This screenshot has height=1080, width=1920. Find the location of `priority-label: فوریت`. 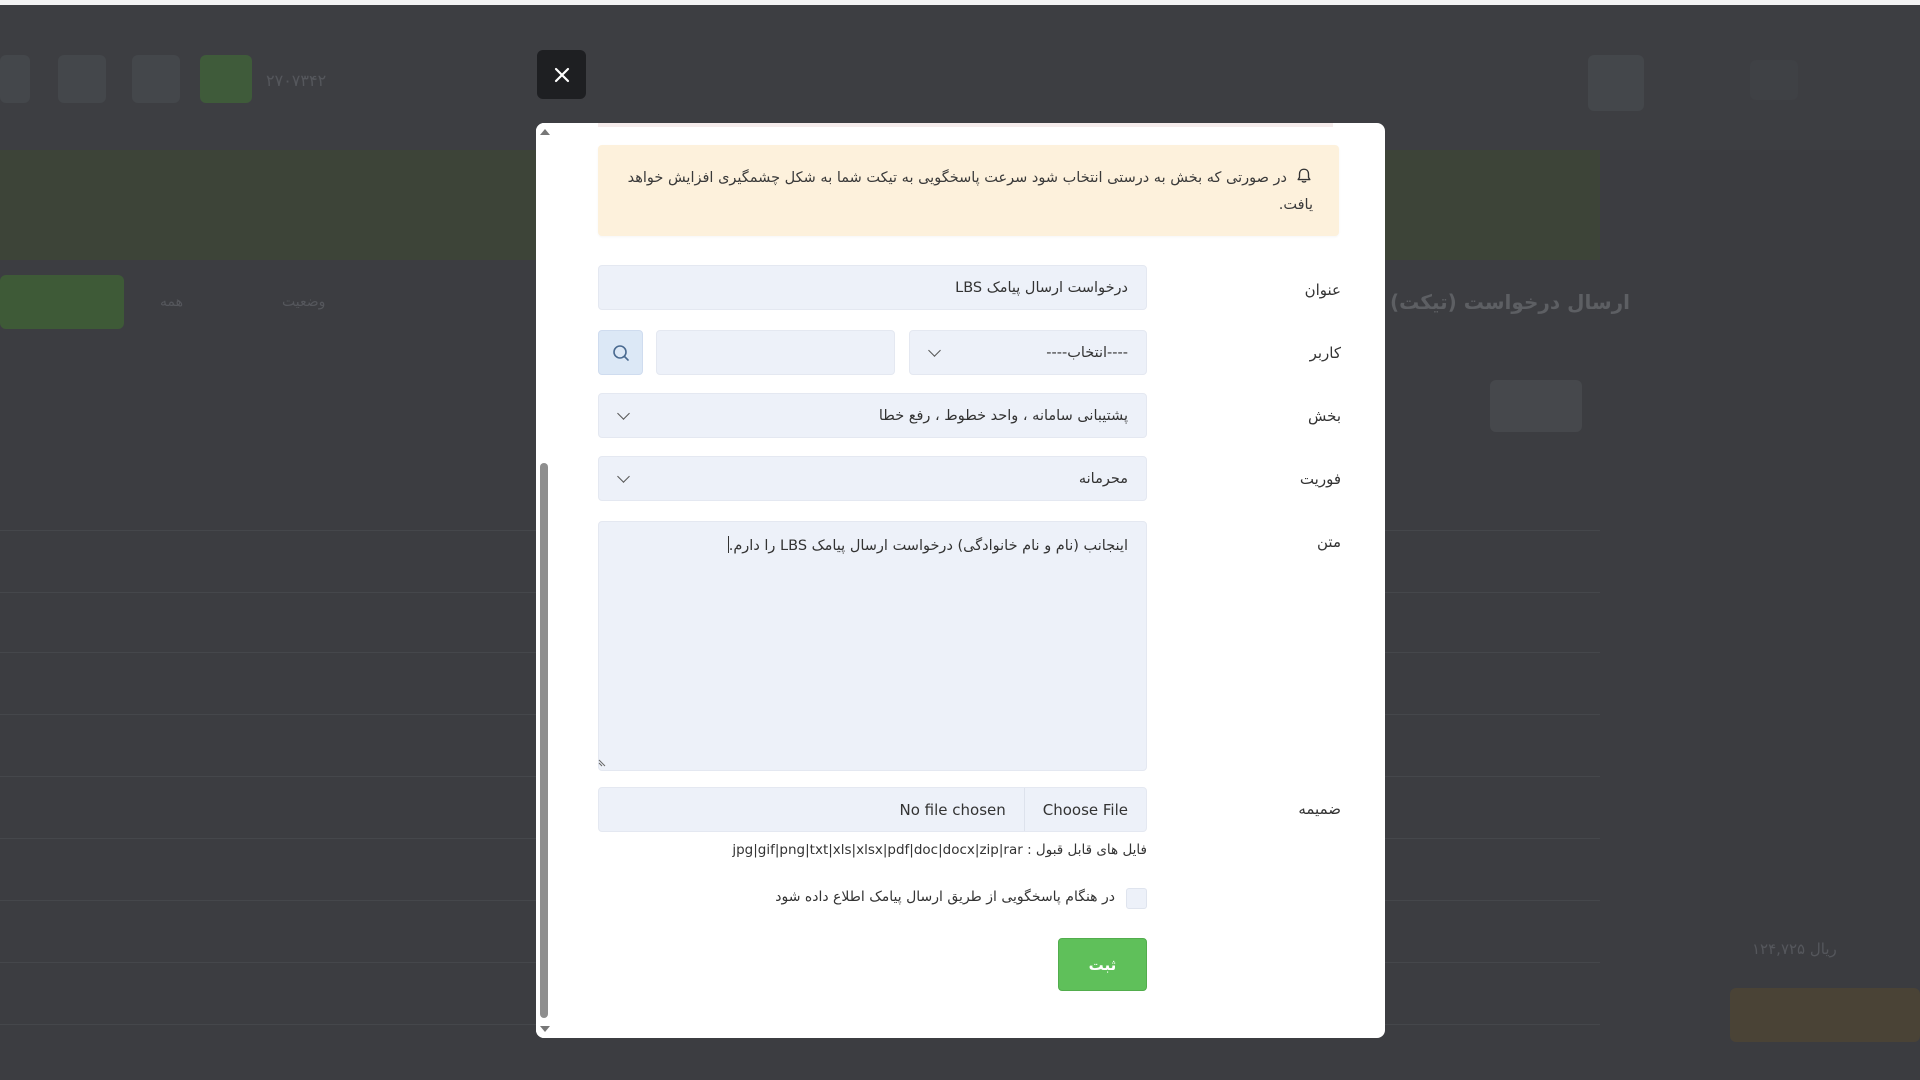

priority-label: فوریت is located at coordinates (1320, 479).